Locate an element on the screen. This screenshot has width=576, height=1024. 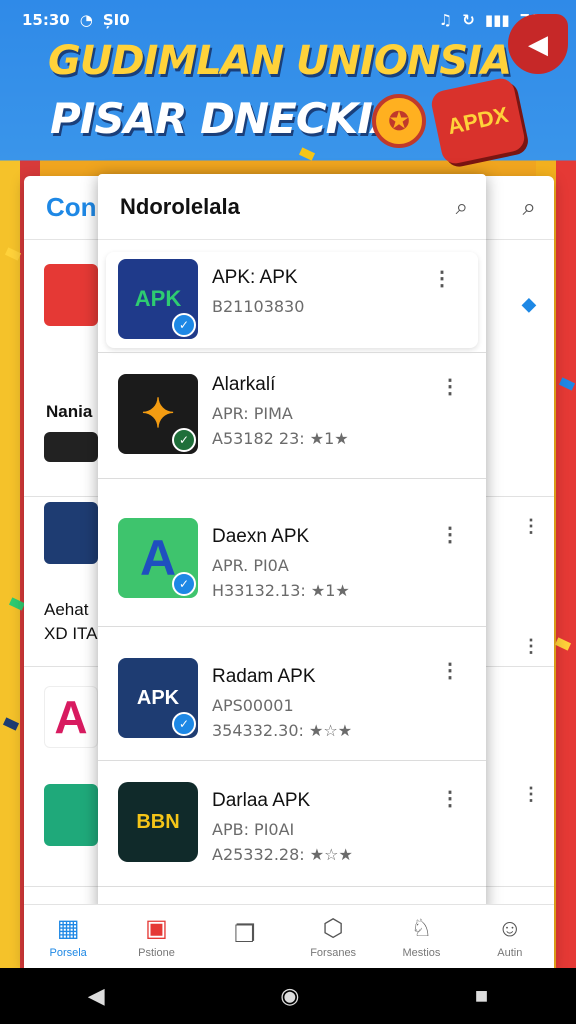
app-name: Alarkalí is located at coordinates (244, 384).